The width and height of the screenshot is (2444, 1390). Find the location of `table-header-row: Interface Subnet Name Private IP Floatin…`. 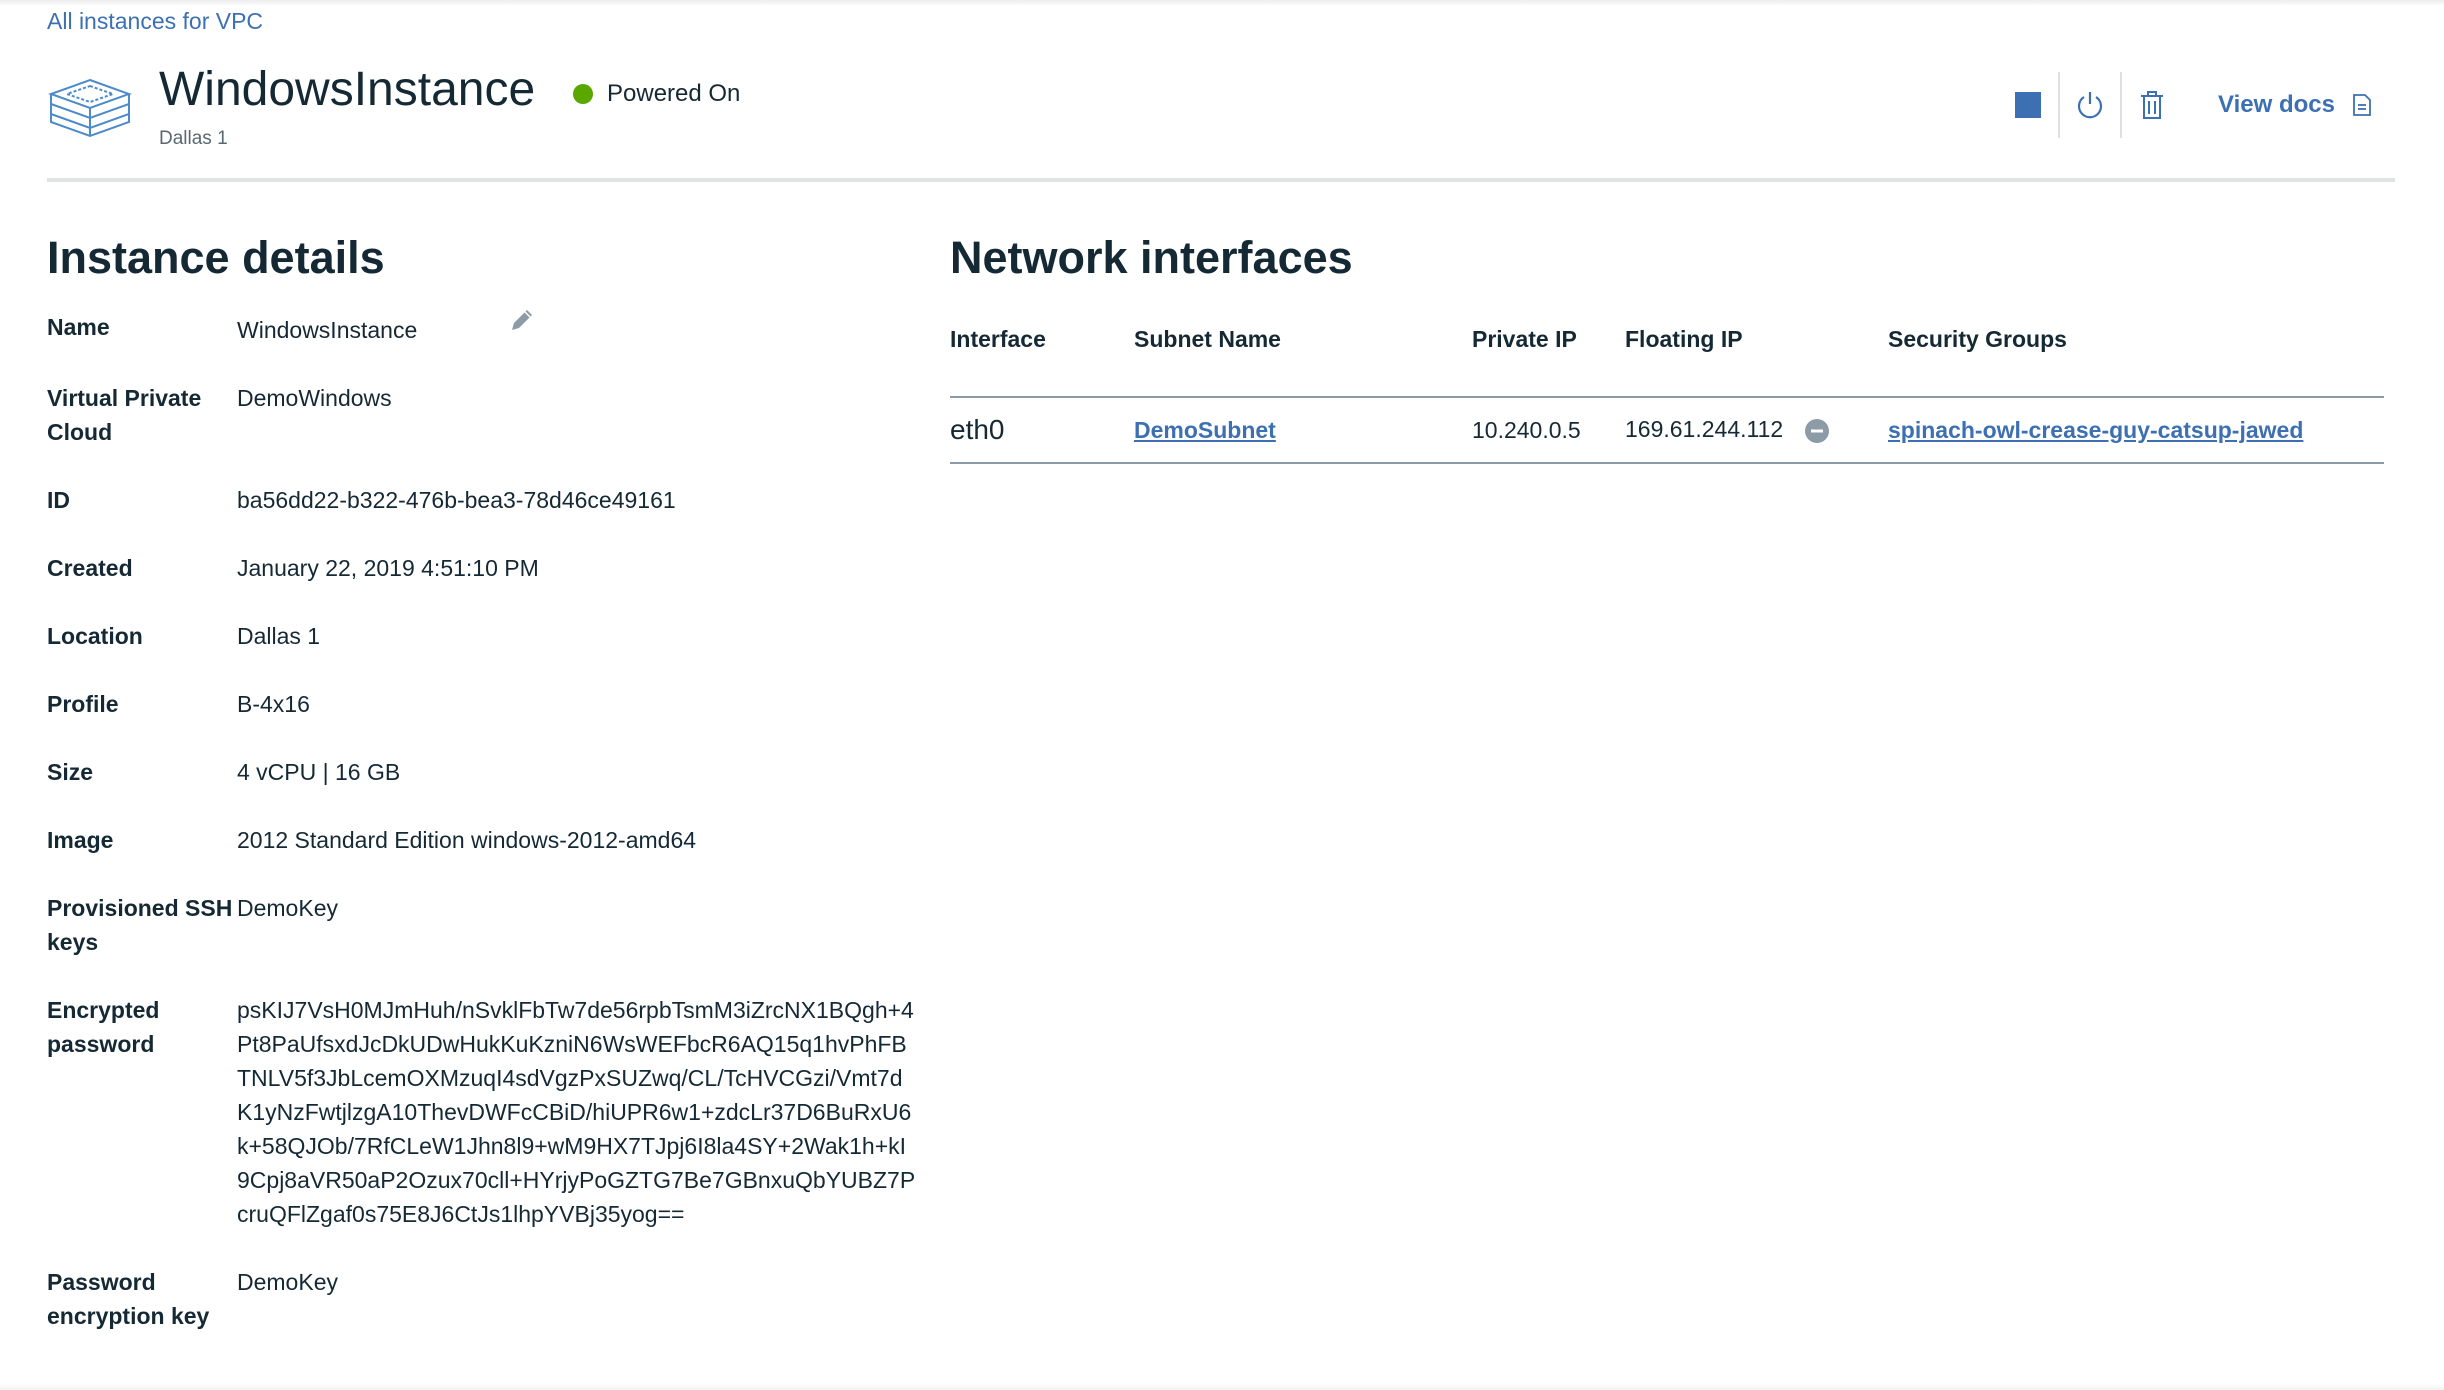

table-header-row: Interface Subnet Name Private IP Floatin… is located at coordinates (1667, 354).